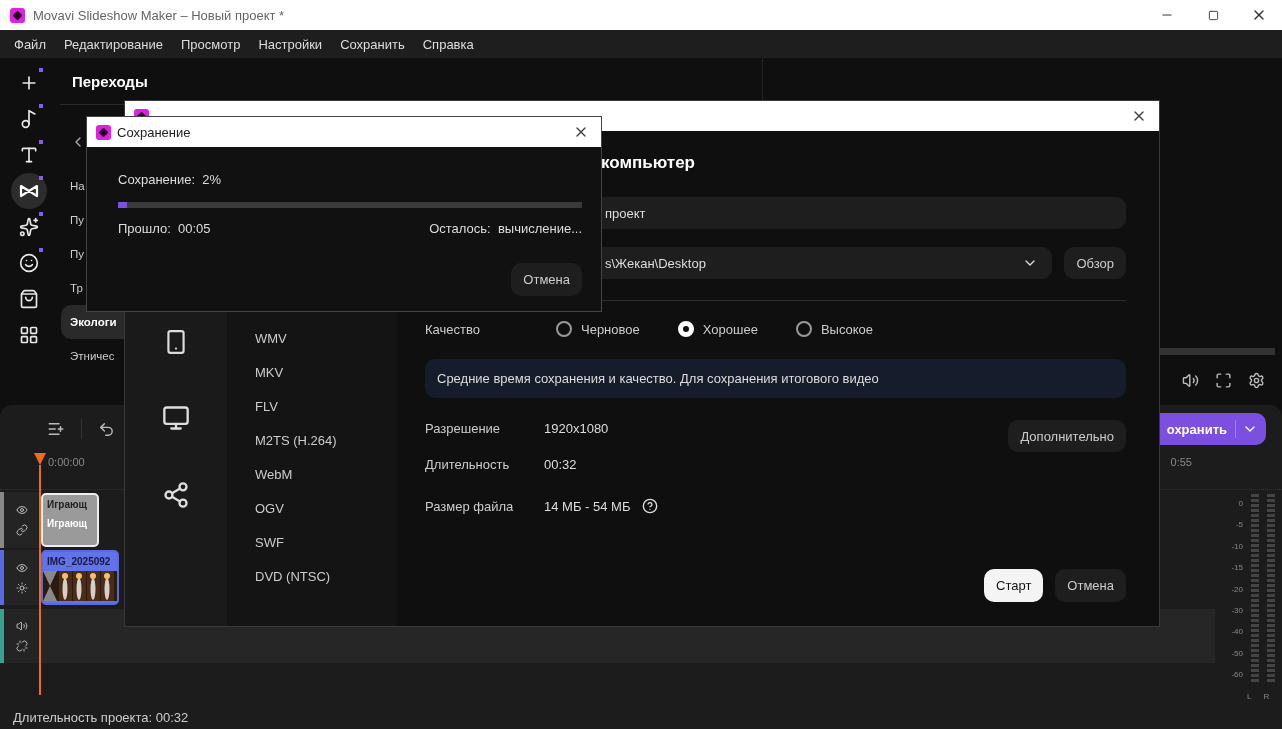 This screenshot has height=729, width=1282. Describe the element at coordinates (372, 44) in the screenshot. I see `menu-item: Сохранить` at that location.